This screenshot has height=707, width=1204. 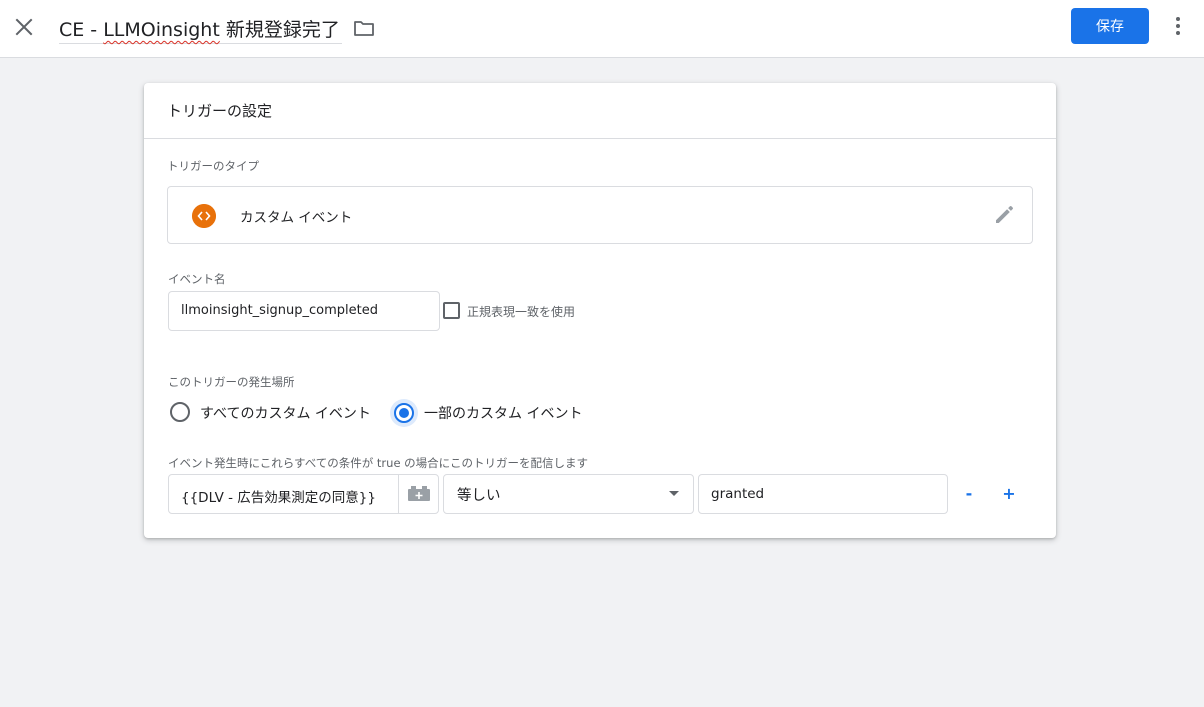 What do you see at coordinates (602, 29) in the screenshot?
I see `top-bar: CE - LLMOinsight 新規登録完了 保存` at bounding box center [602, 29].